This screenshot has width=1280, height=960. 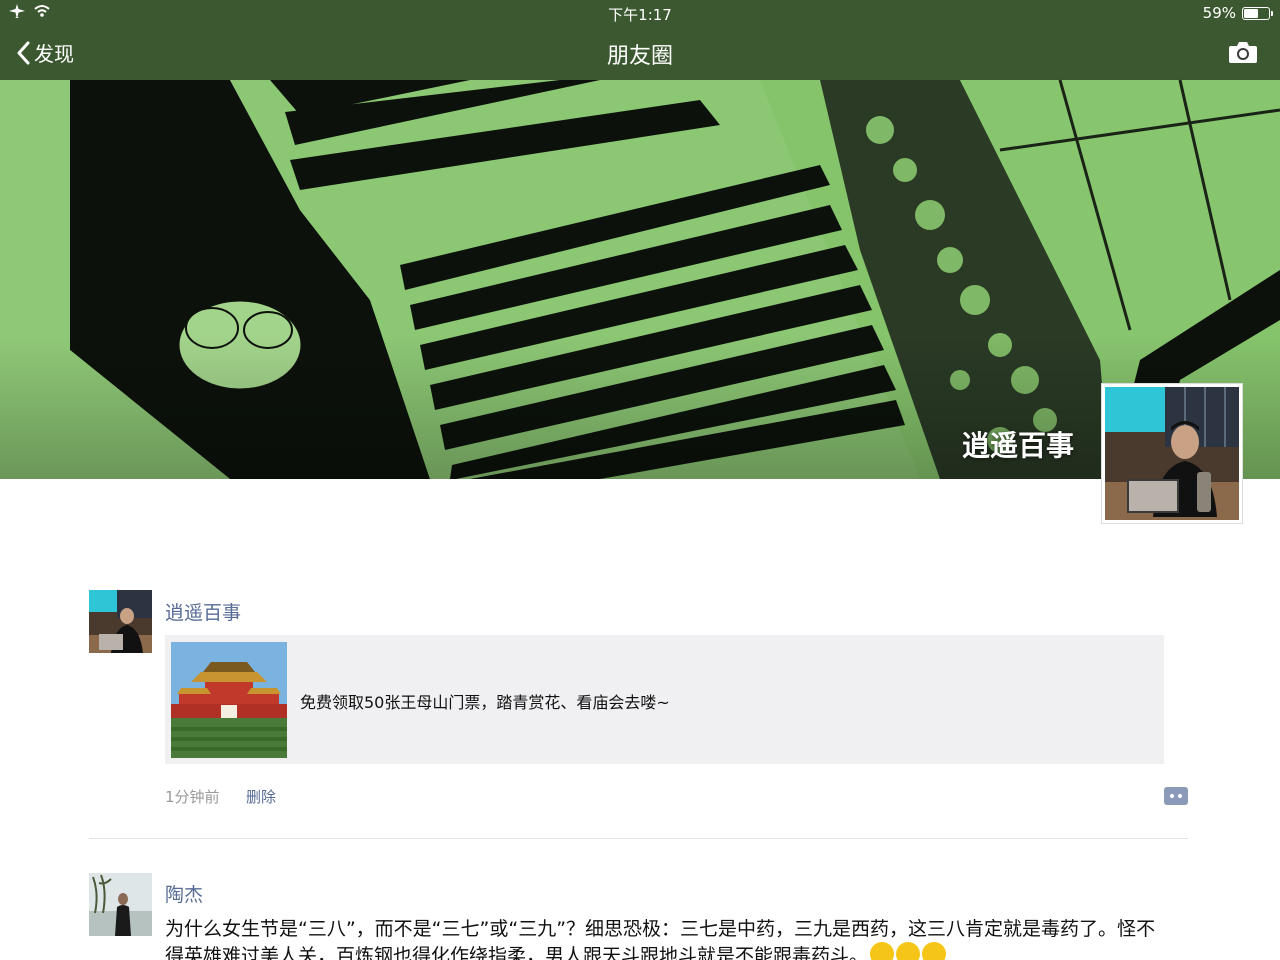 I want to click on nav-bar: 发现 朋友圈, so click(x=640, y=53).